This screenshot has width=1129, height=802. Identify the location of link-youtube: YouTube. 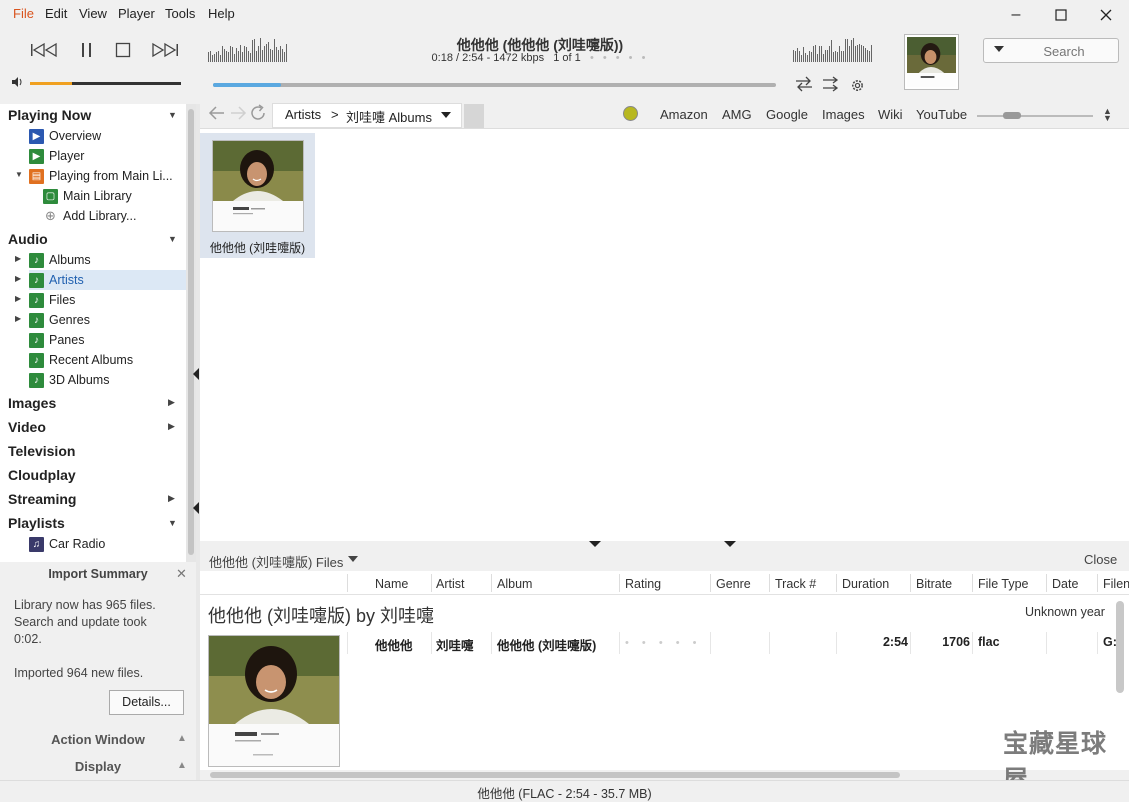
(941, 114).